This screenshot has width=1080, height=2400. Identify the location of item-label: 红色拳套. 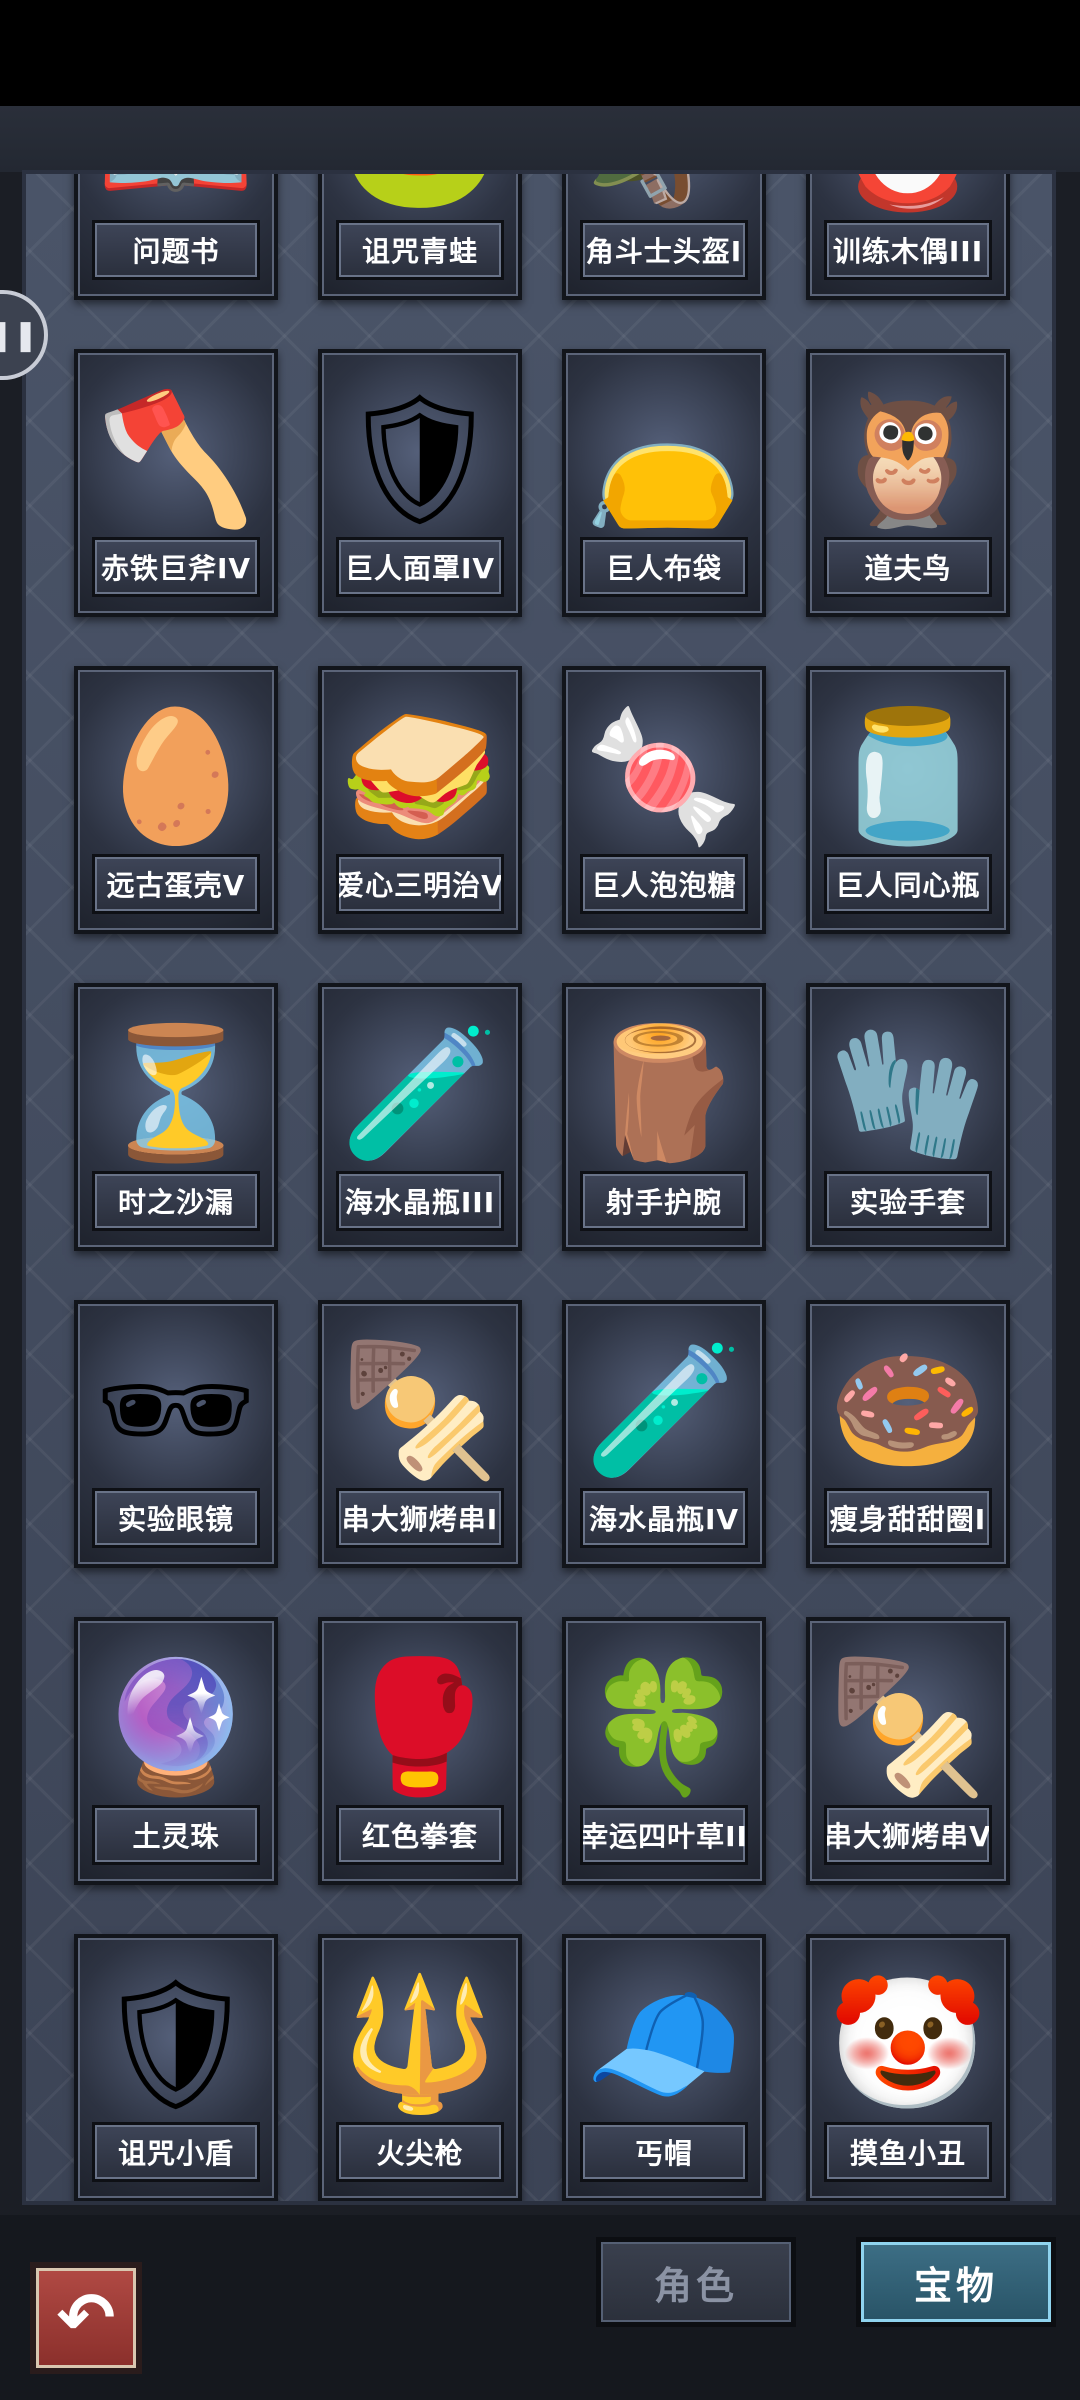
(420, 1835).